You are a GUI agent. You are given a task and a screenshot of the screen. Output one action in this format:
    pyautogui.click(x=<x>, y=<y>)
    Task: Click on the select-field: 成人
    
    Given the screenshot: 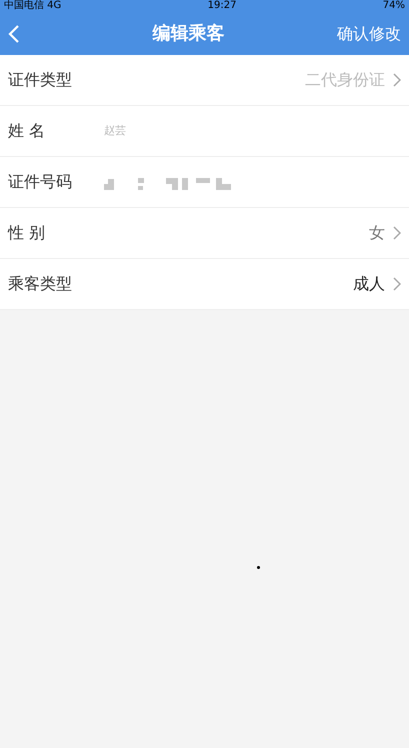 What is the action you would take?
    pyautogui.click(x=377, y=284)
    